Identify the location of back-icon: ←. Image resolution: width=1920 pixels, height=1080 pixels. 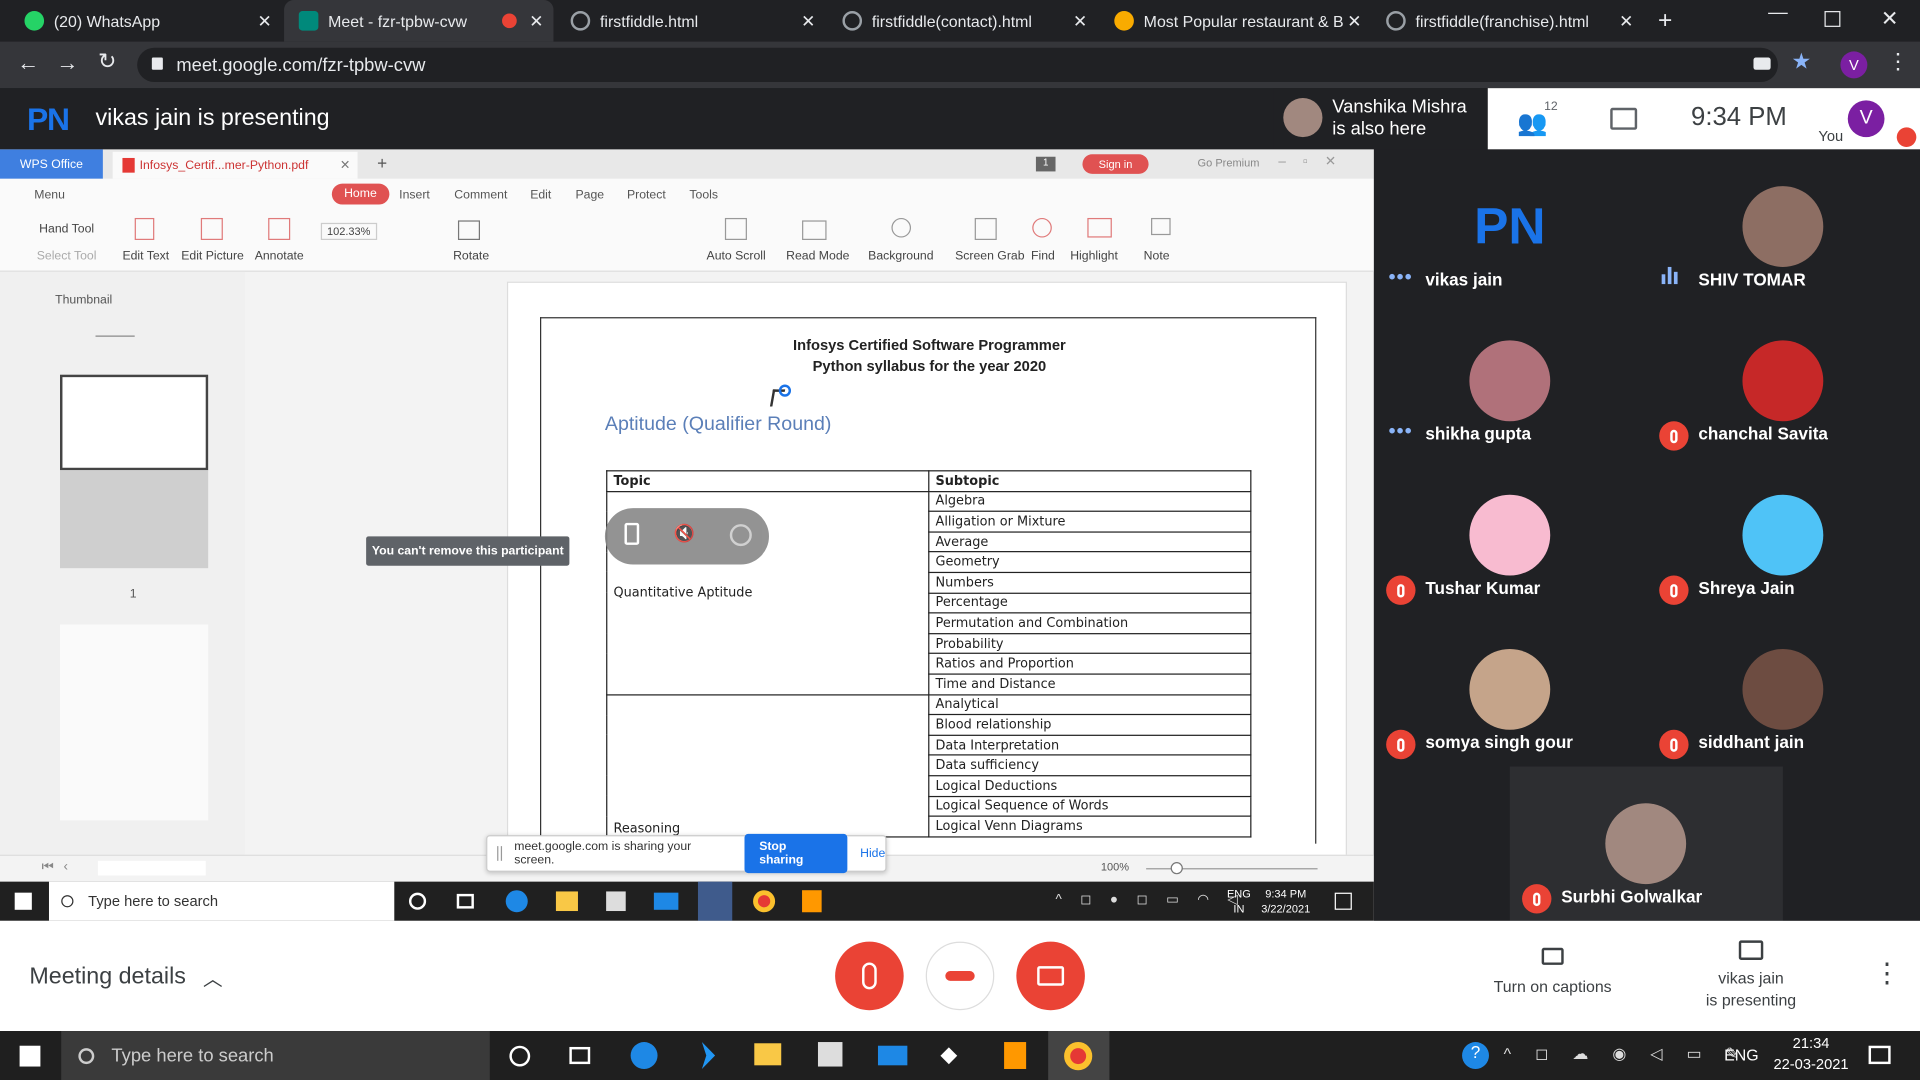
(28, 63).